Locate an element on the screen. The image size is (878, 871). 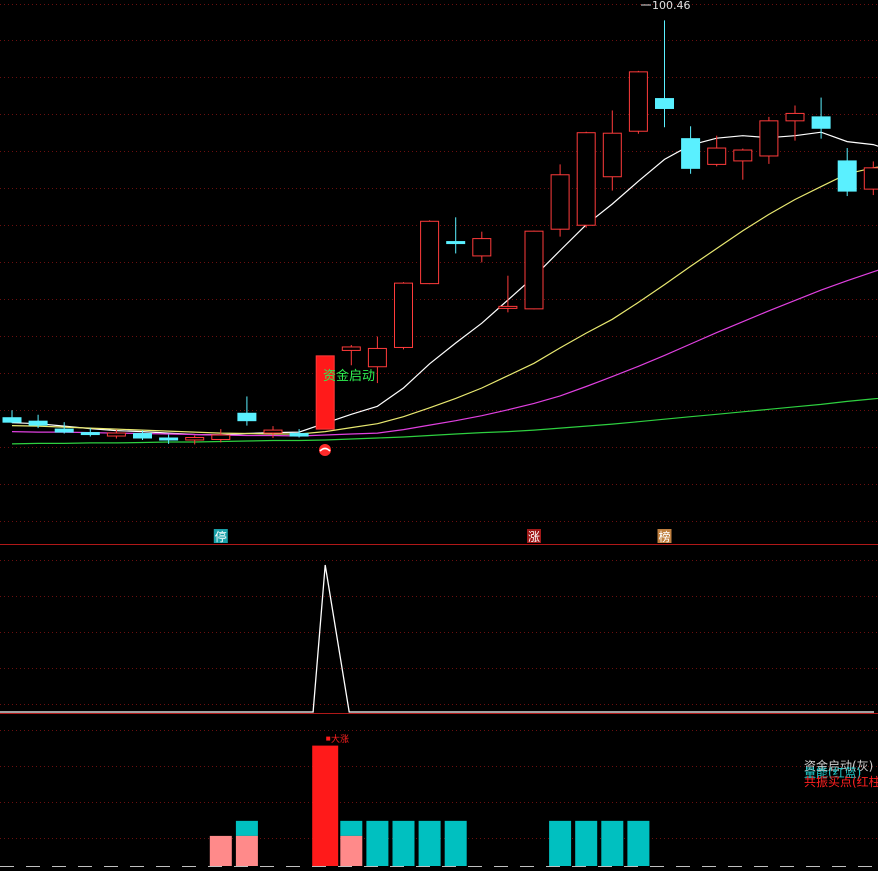
peak-label: 大涨 is located at coordinates (340, 739).